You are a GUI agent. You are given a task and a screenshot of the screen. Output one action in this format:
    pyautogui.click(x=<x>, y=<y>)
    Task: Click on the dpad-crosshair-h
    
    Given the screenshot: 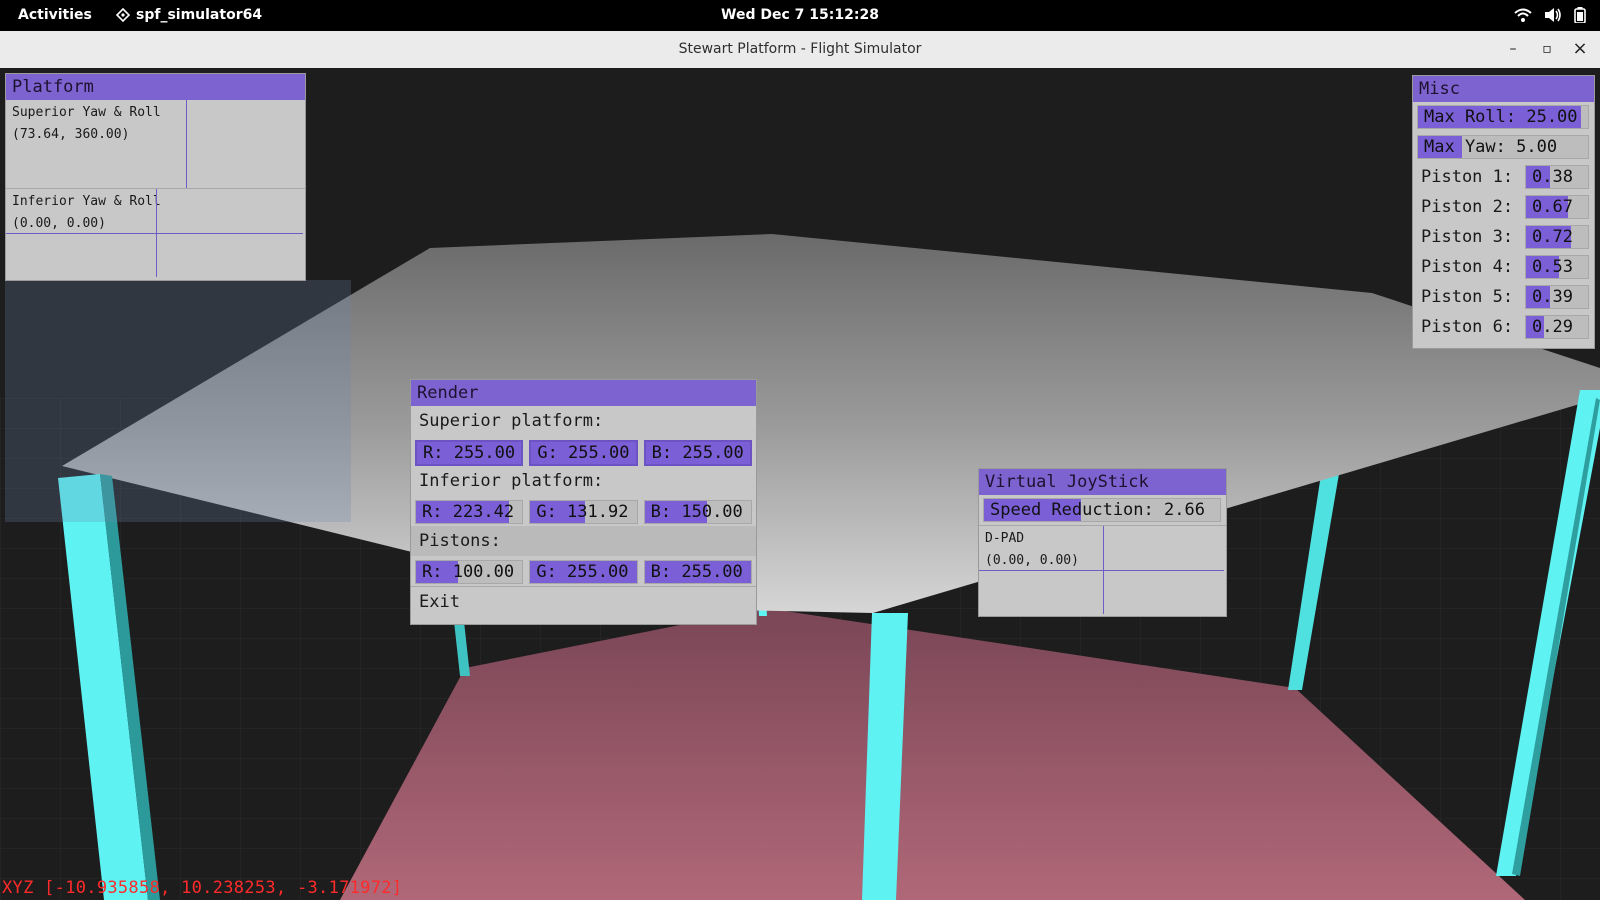 What is the action you would take?
    pyautogui.click(x=1101, y=570)
    